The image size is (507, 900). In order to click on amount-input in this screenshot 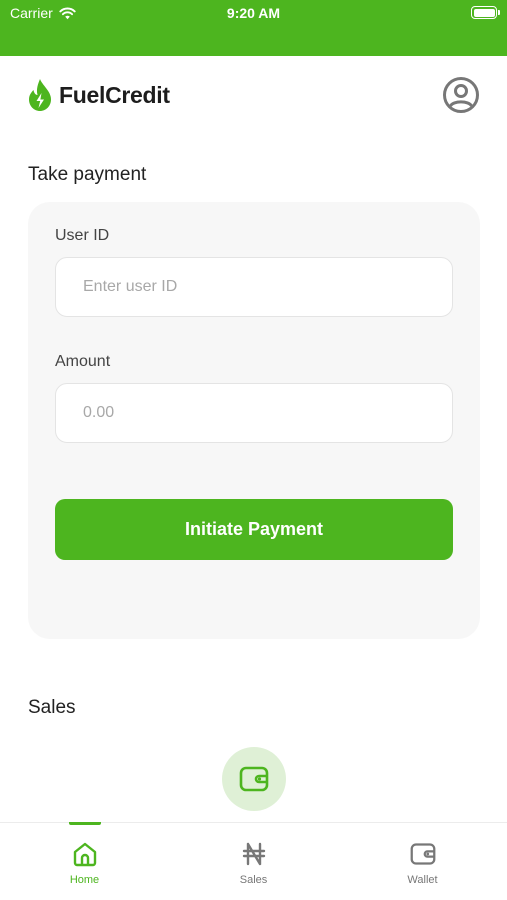, I will do `click(254, 413)`.